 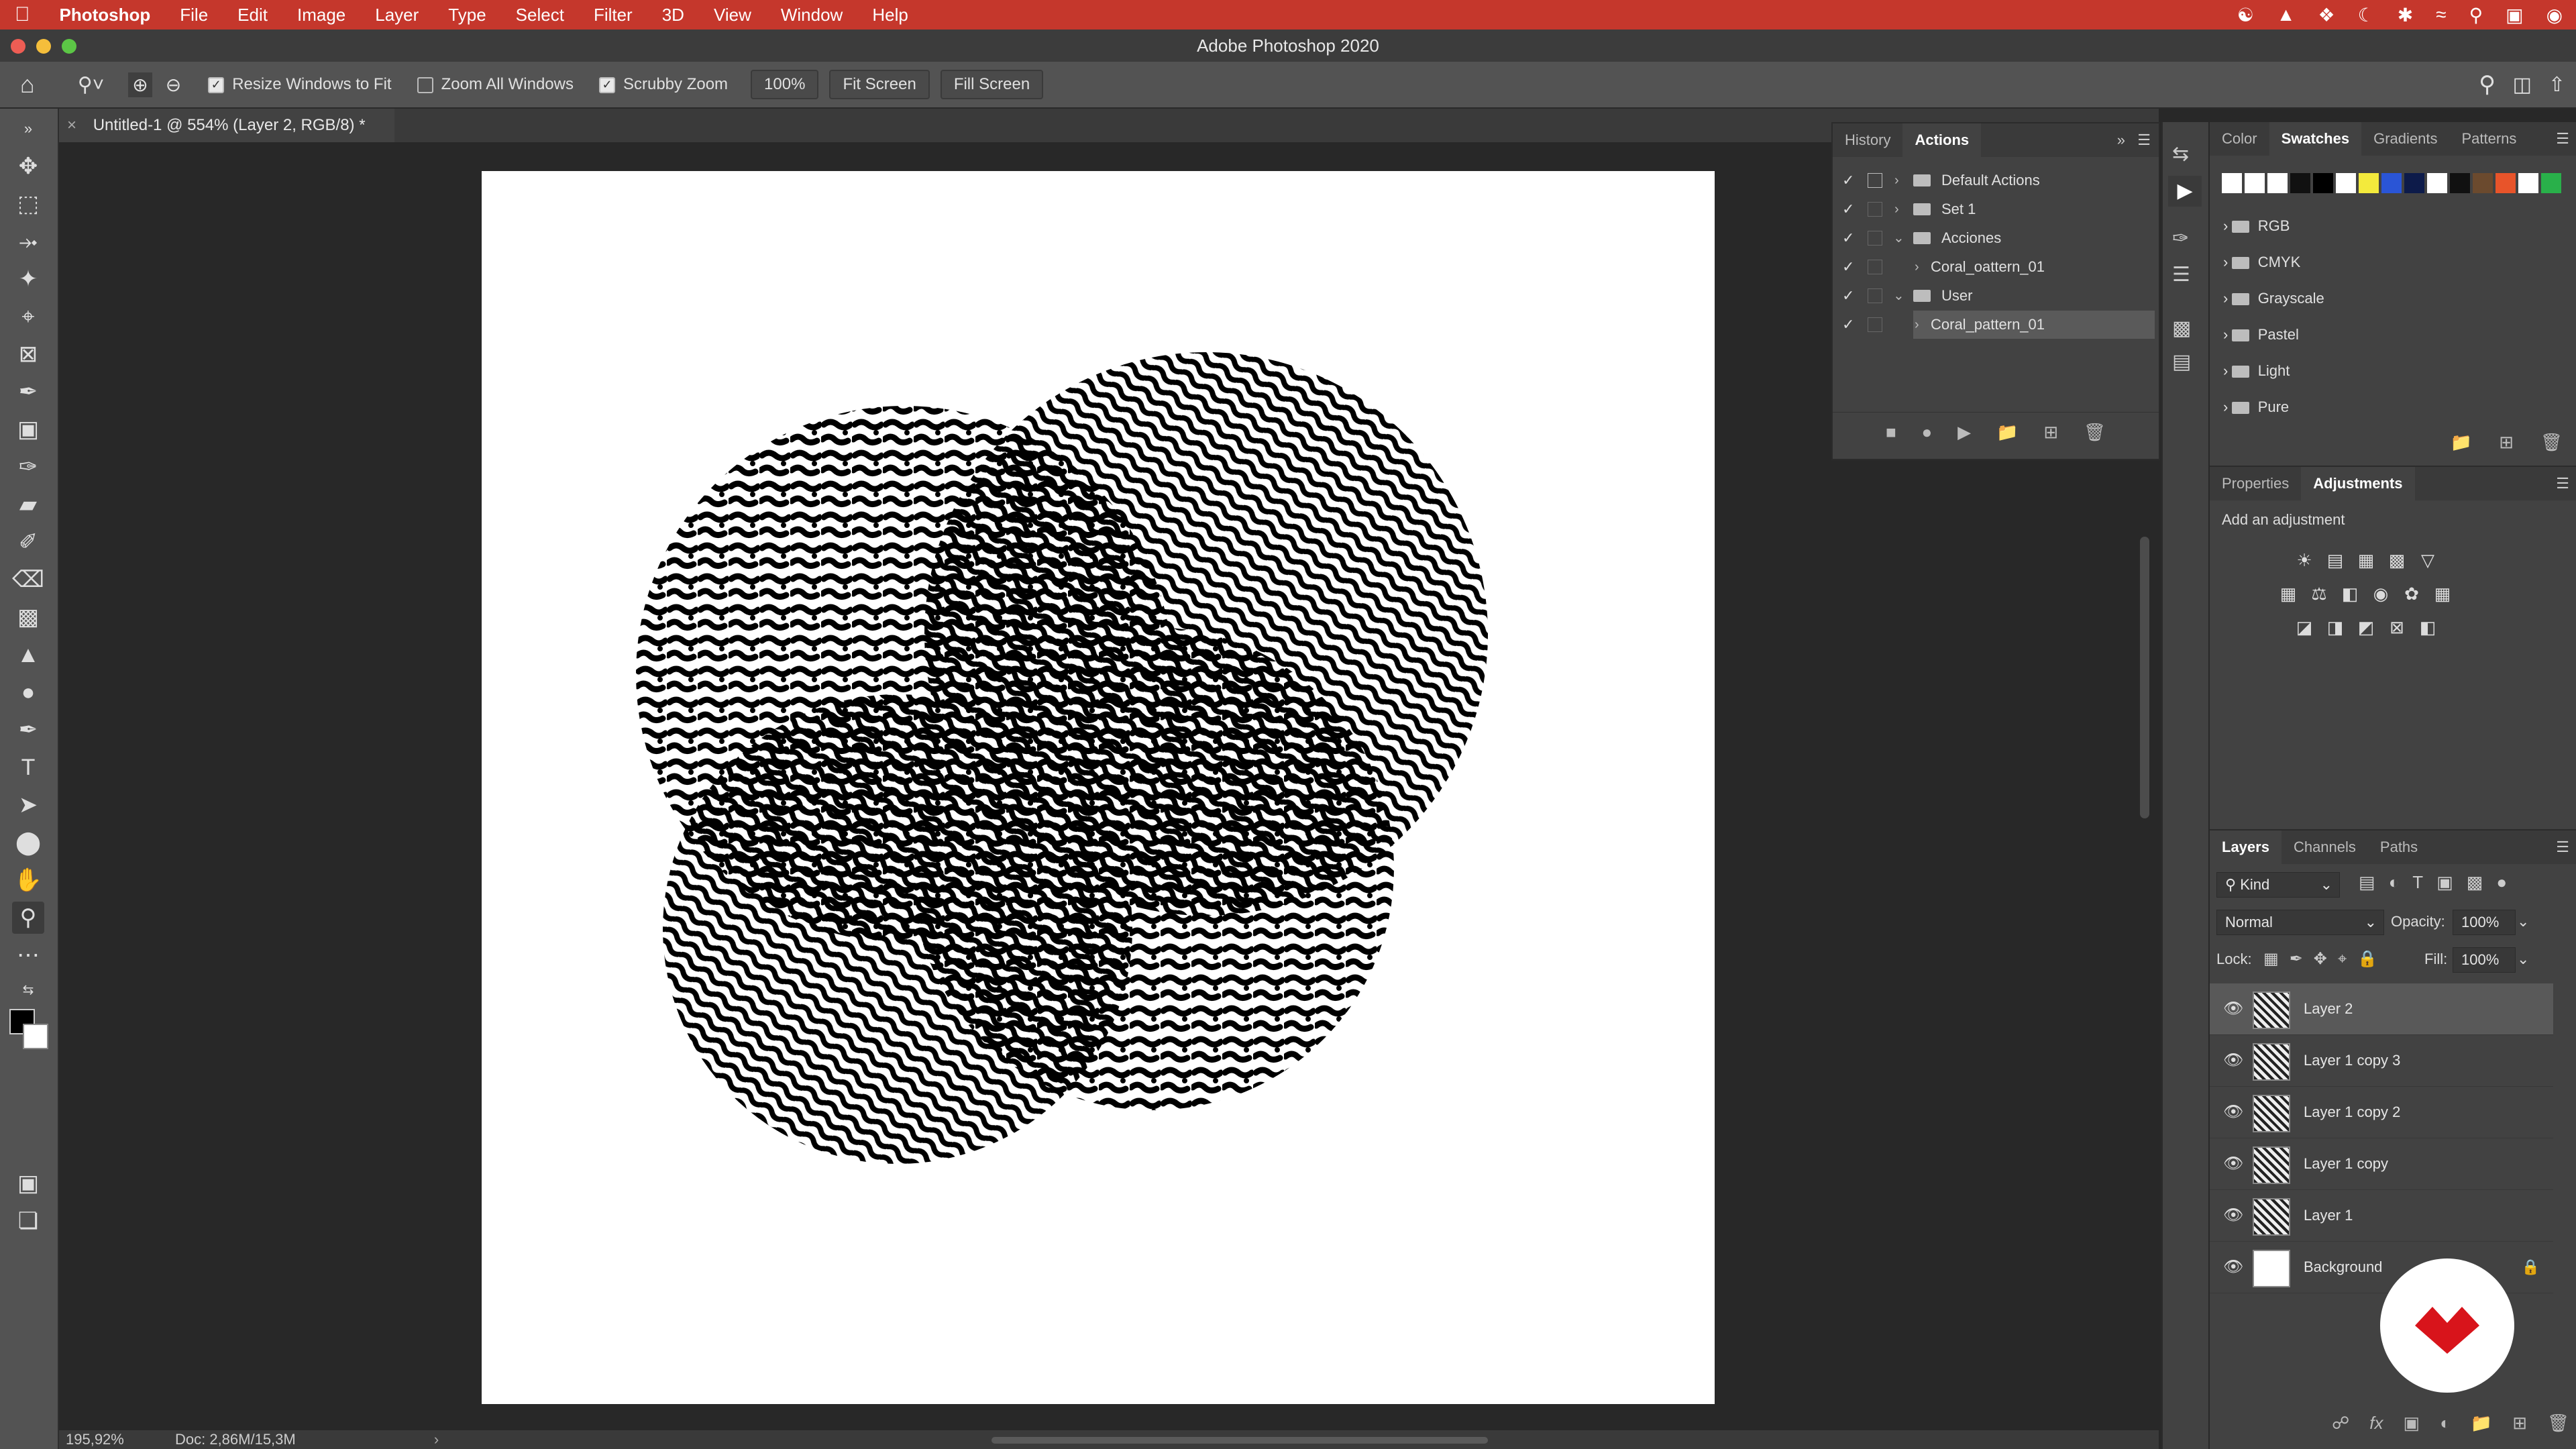 I want to click on menu-select: Select, so click(x=540, y=15).